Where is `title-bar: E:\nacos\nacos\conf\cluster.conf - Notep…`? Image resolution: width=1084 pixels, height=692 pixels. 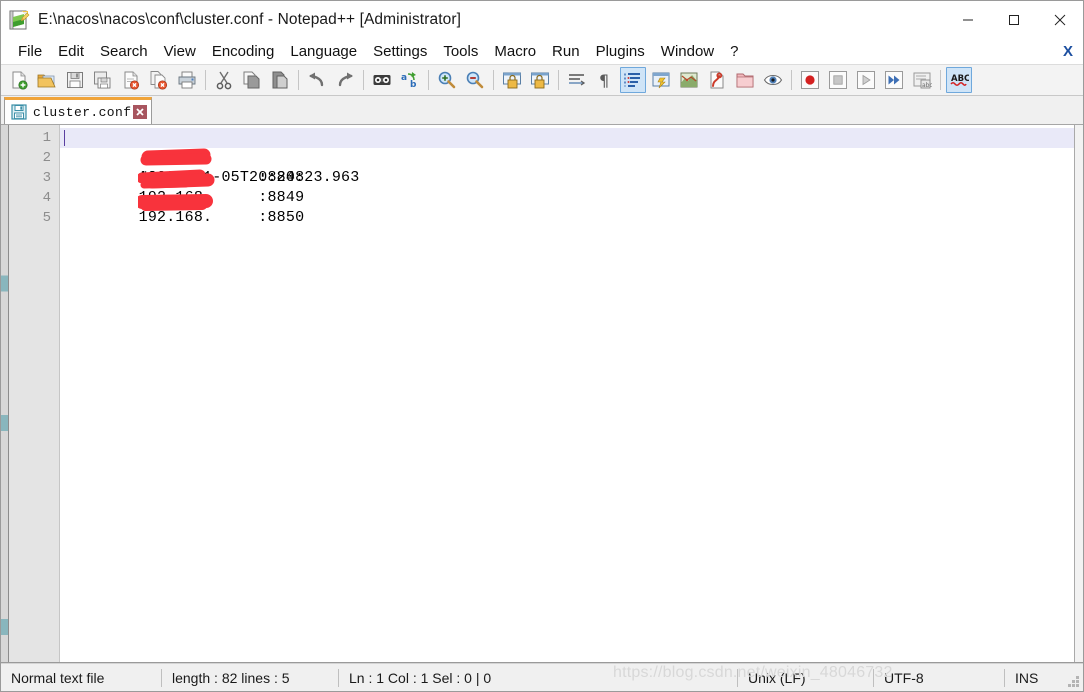
title-bar: E:\nacos\nacos\conf\cluster.conf - Notep… is located at coordinates (542, 20).